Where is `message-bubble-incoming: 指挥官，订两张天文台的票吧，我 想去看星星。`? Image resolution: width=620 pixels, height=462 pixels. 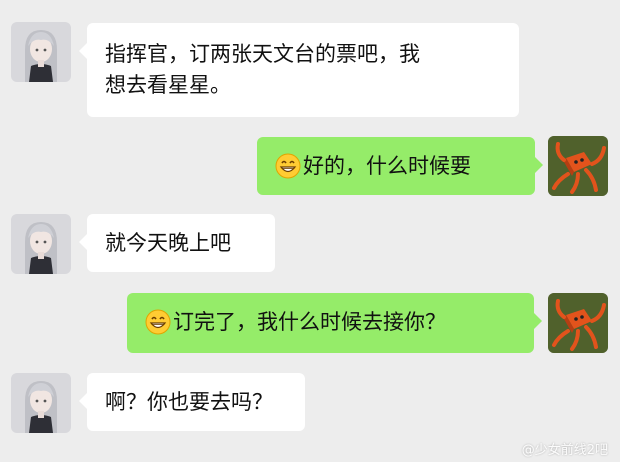 message-bubble-incoming: 指挥官，订两张天文台的票吧，我 想去看星星。 is located at coordinates (299, 70).